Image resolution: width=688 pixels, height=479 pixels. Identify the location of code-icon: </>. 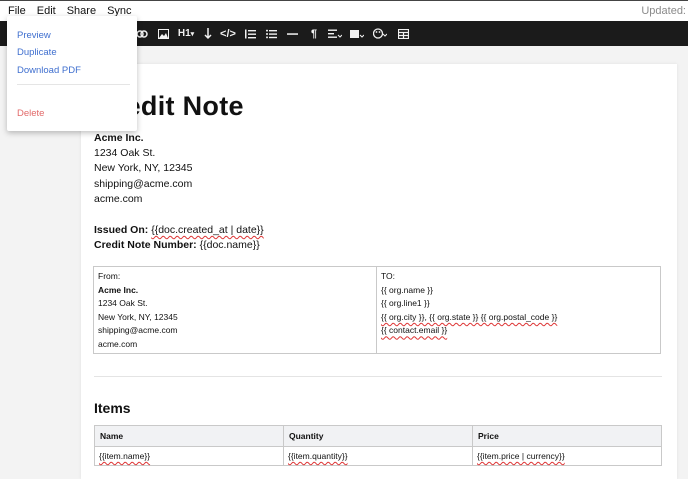
(228, 33).